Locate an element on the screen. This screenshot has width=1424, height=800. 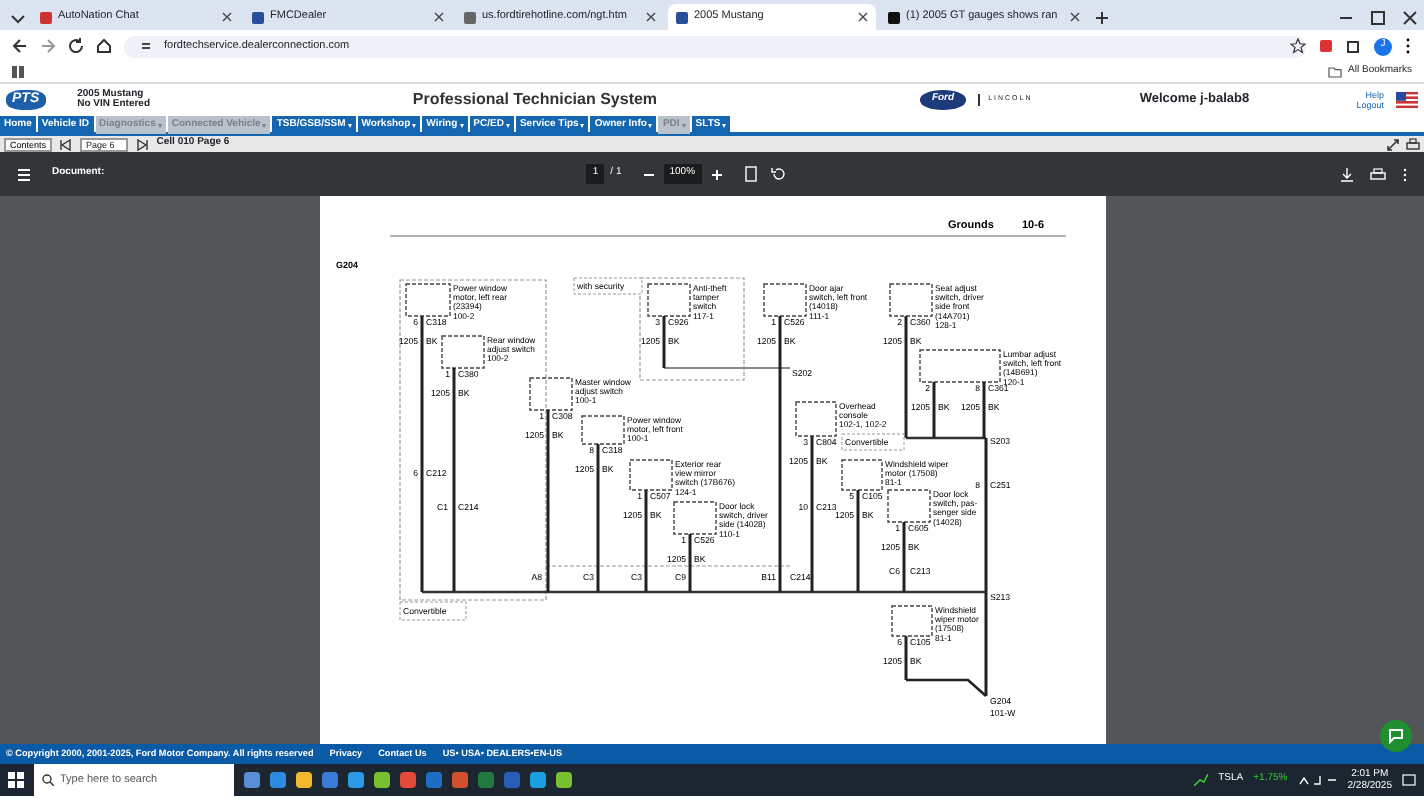
flag-icon is located at coordinates (1407, 100).